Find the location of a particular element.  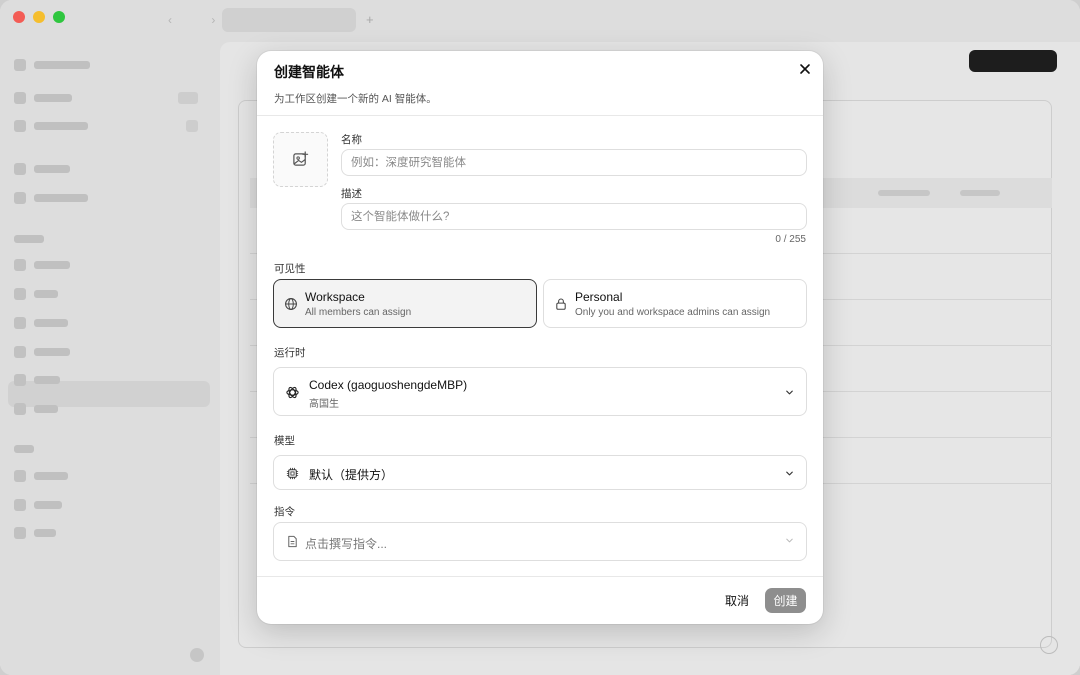

name-label: 名称 is located at coordinates (351, 140).